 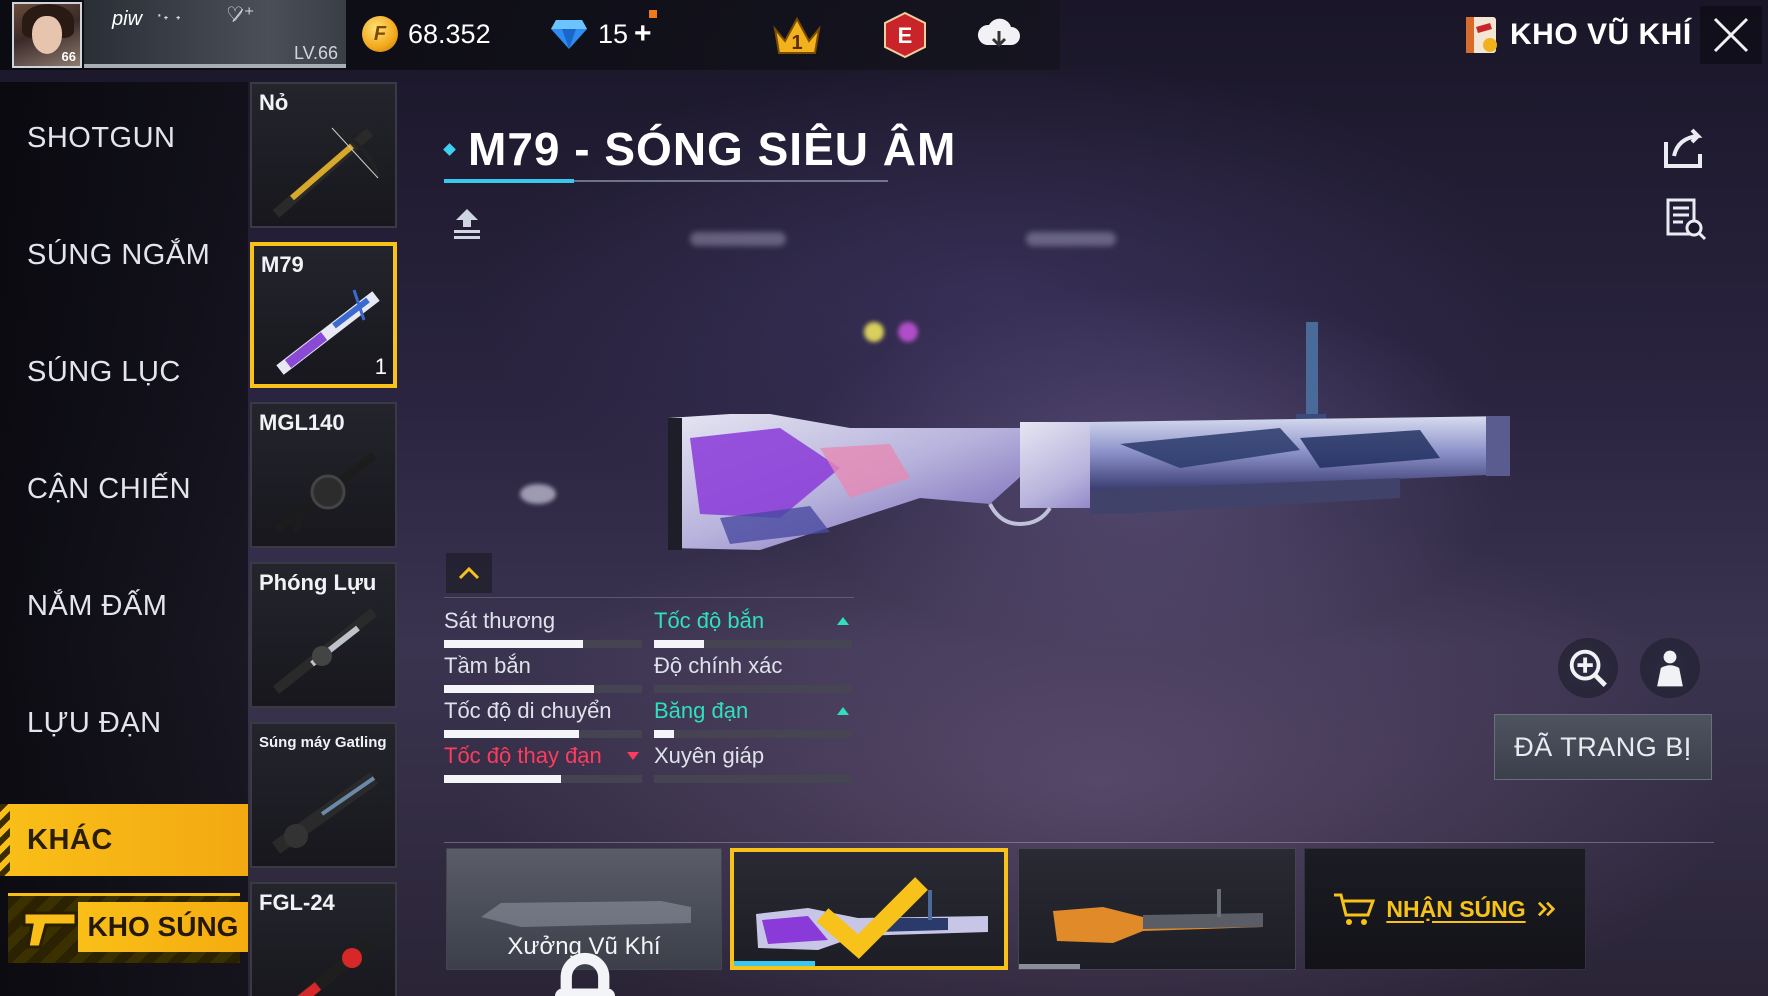 I want to click on title-marker-icon, so click(x=449, y=149).